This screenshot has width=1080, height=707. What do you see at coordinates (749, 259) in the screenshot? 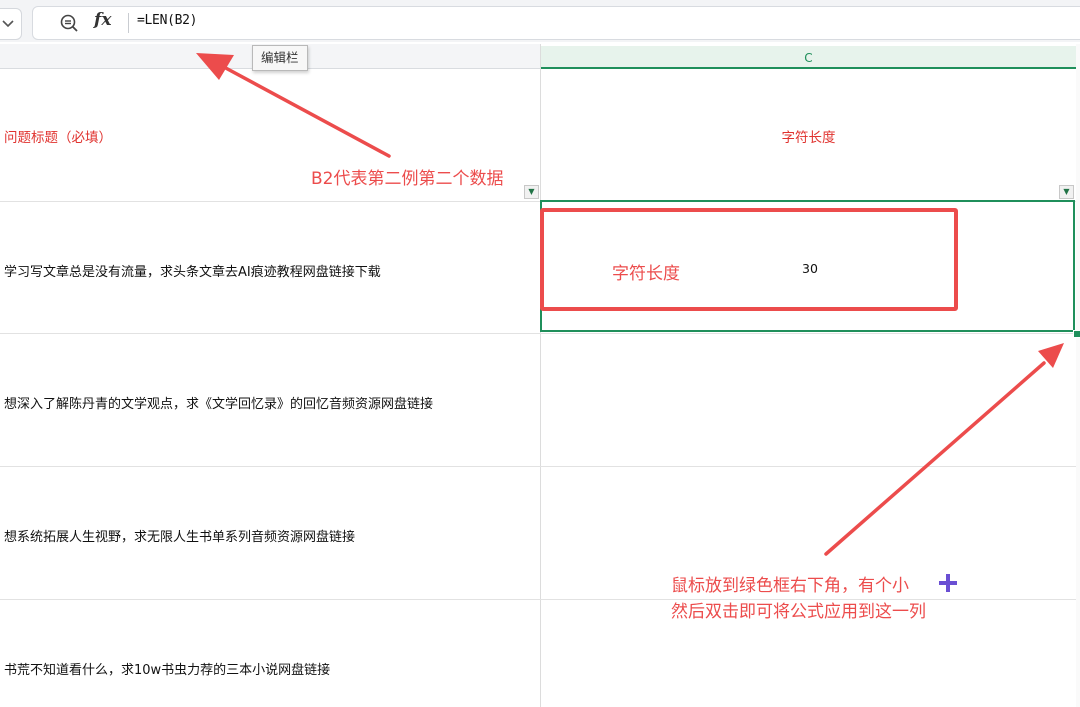
I see `annotation-highlight-box` at bounding box center [749, 259].